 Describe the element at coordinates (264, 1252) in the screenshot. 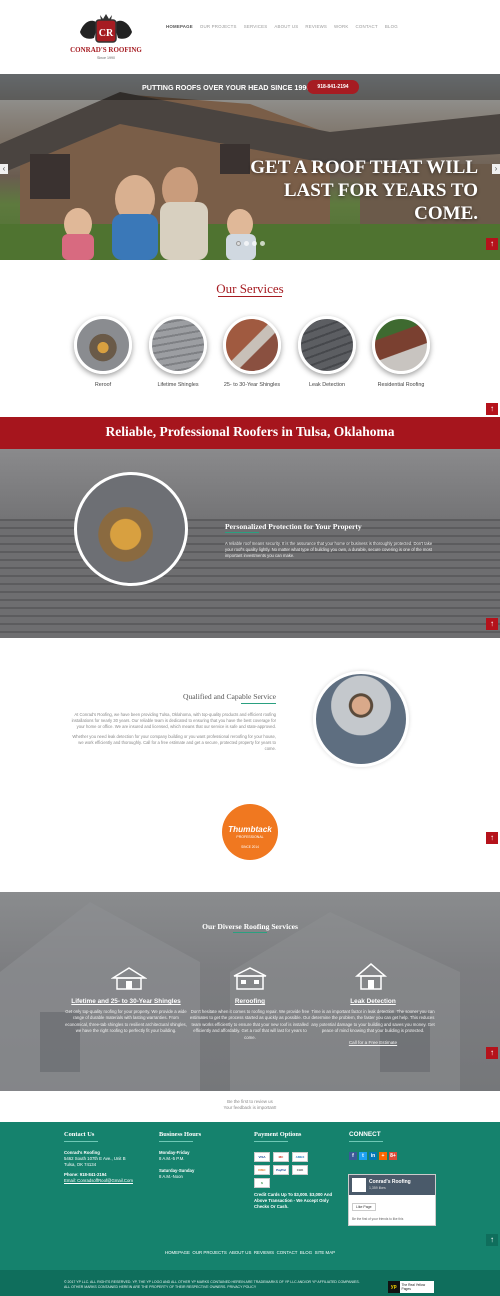

I see `footer-nav-reviews: REVIEWS` at that location.